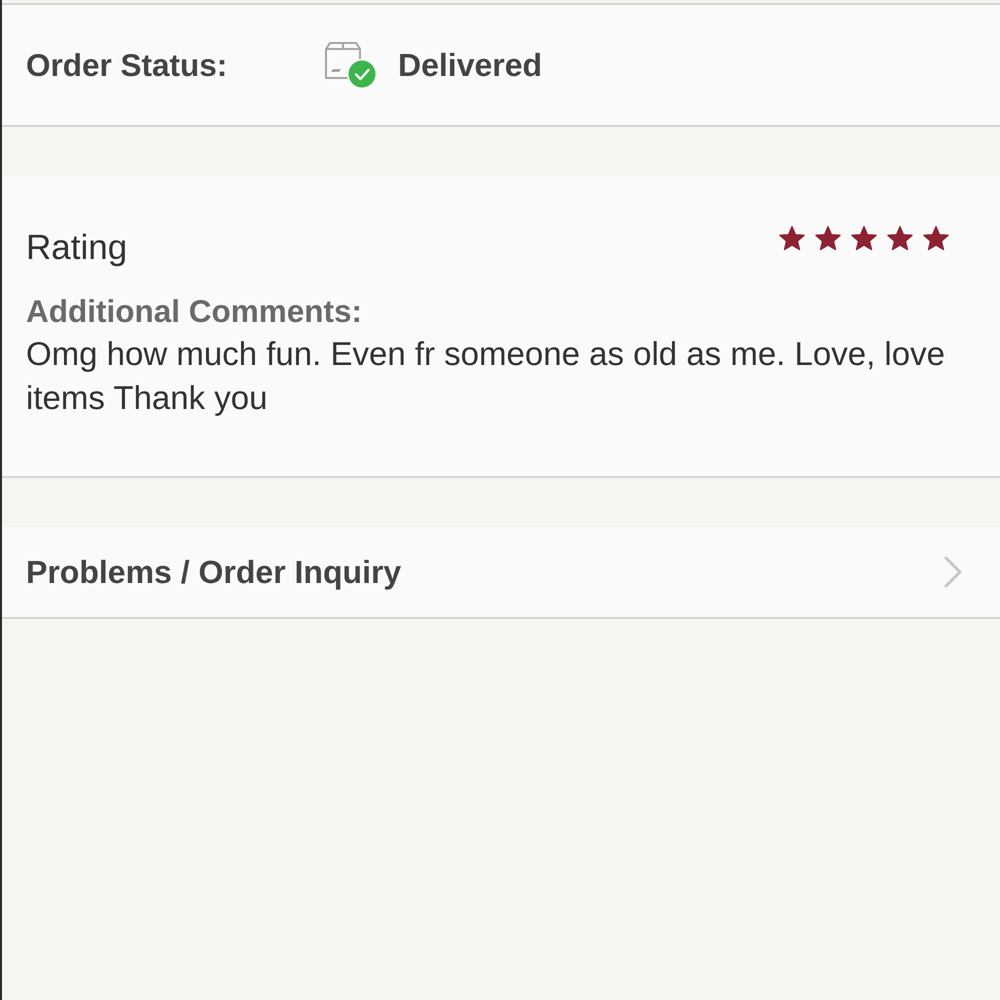 Image resolution: width=1000 pixels, height=1000 pixels. What do you see at coordinates (127, 65) in the screenshot?
I see `order-status-label: Order Status:` at bounding box center [127, 65].